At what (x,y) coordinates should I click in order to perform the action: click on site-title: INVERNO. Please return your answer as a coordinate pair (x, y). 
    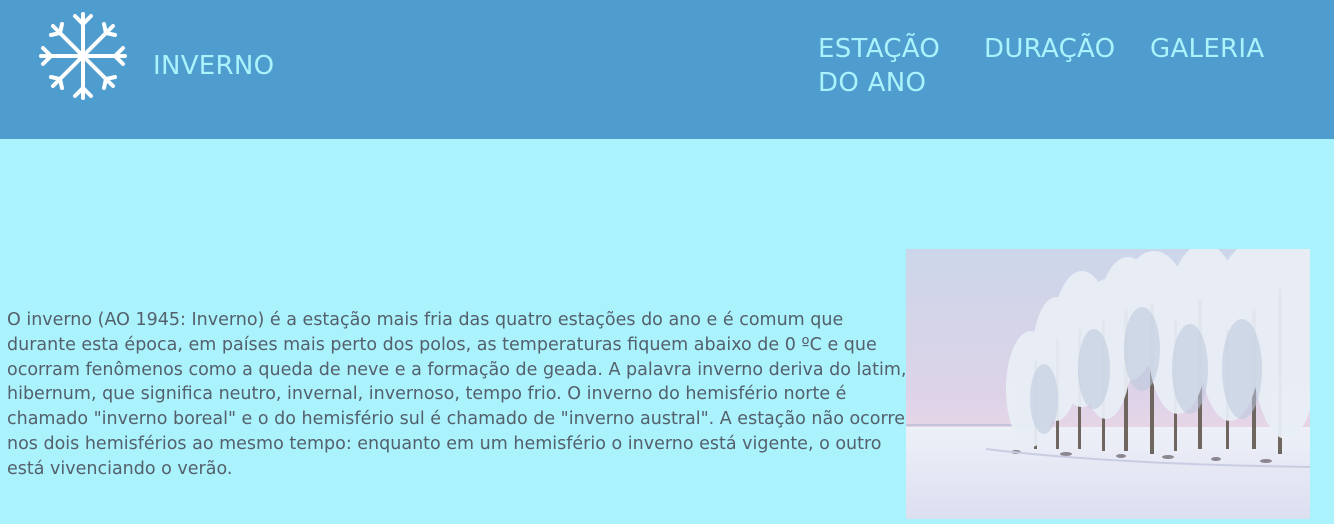
    Looking at the image, I should click on (214, 66).